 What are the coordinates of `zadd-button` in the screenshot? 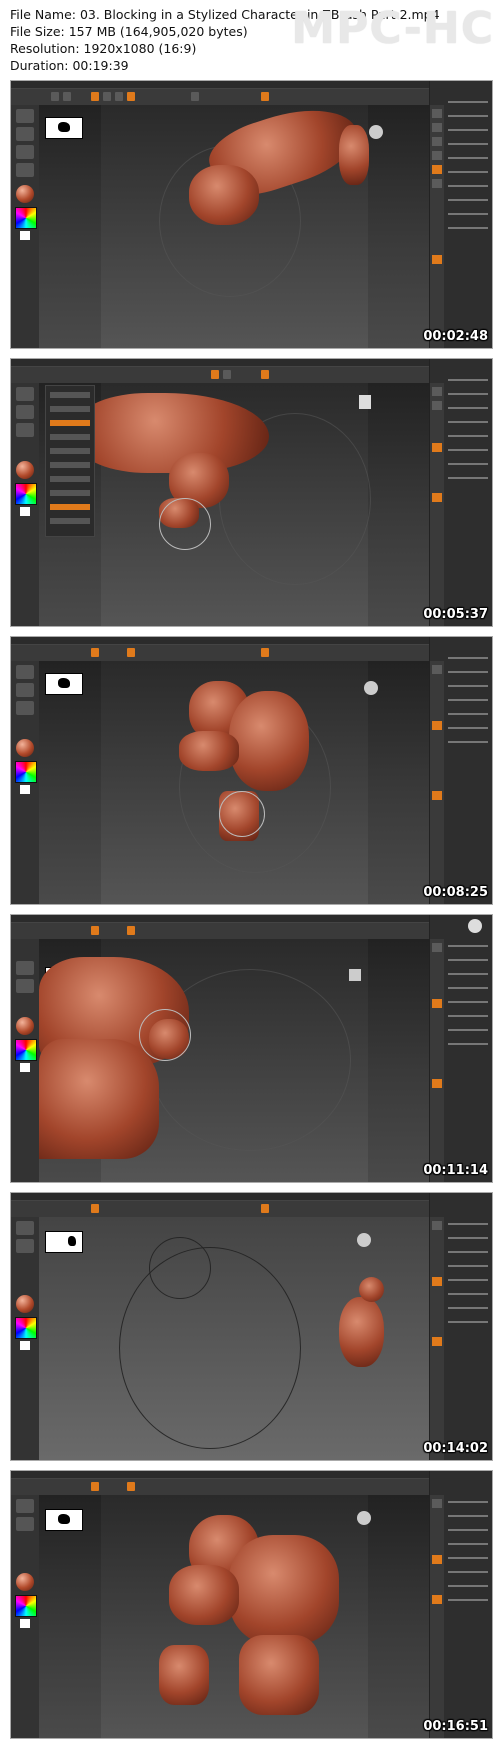 It's located at (195, 96).